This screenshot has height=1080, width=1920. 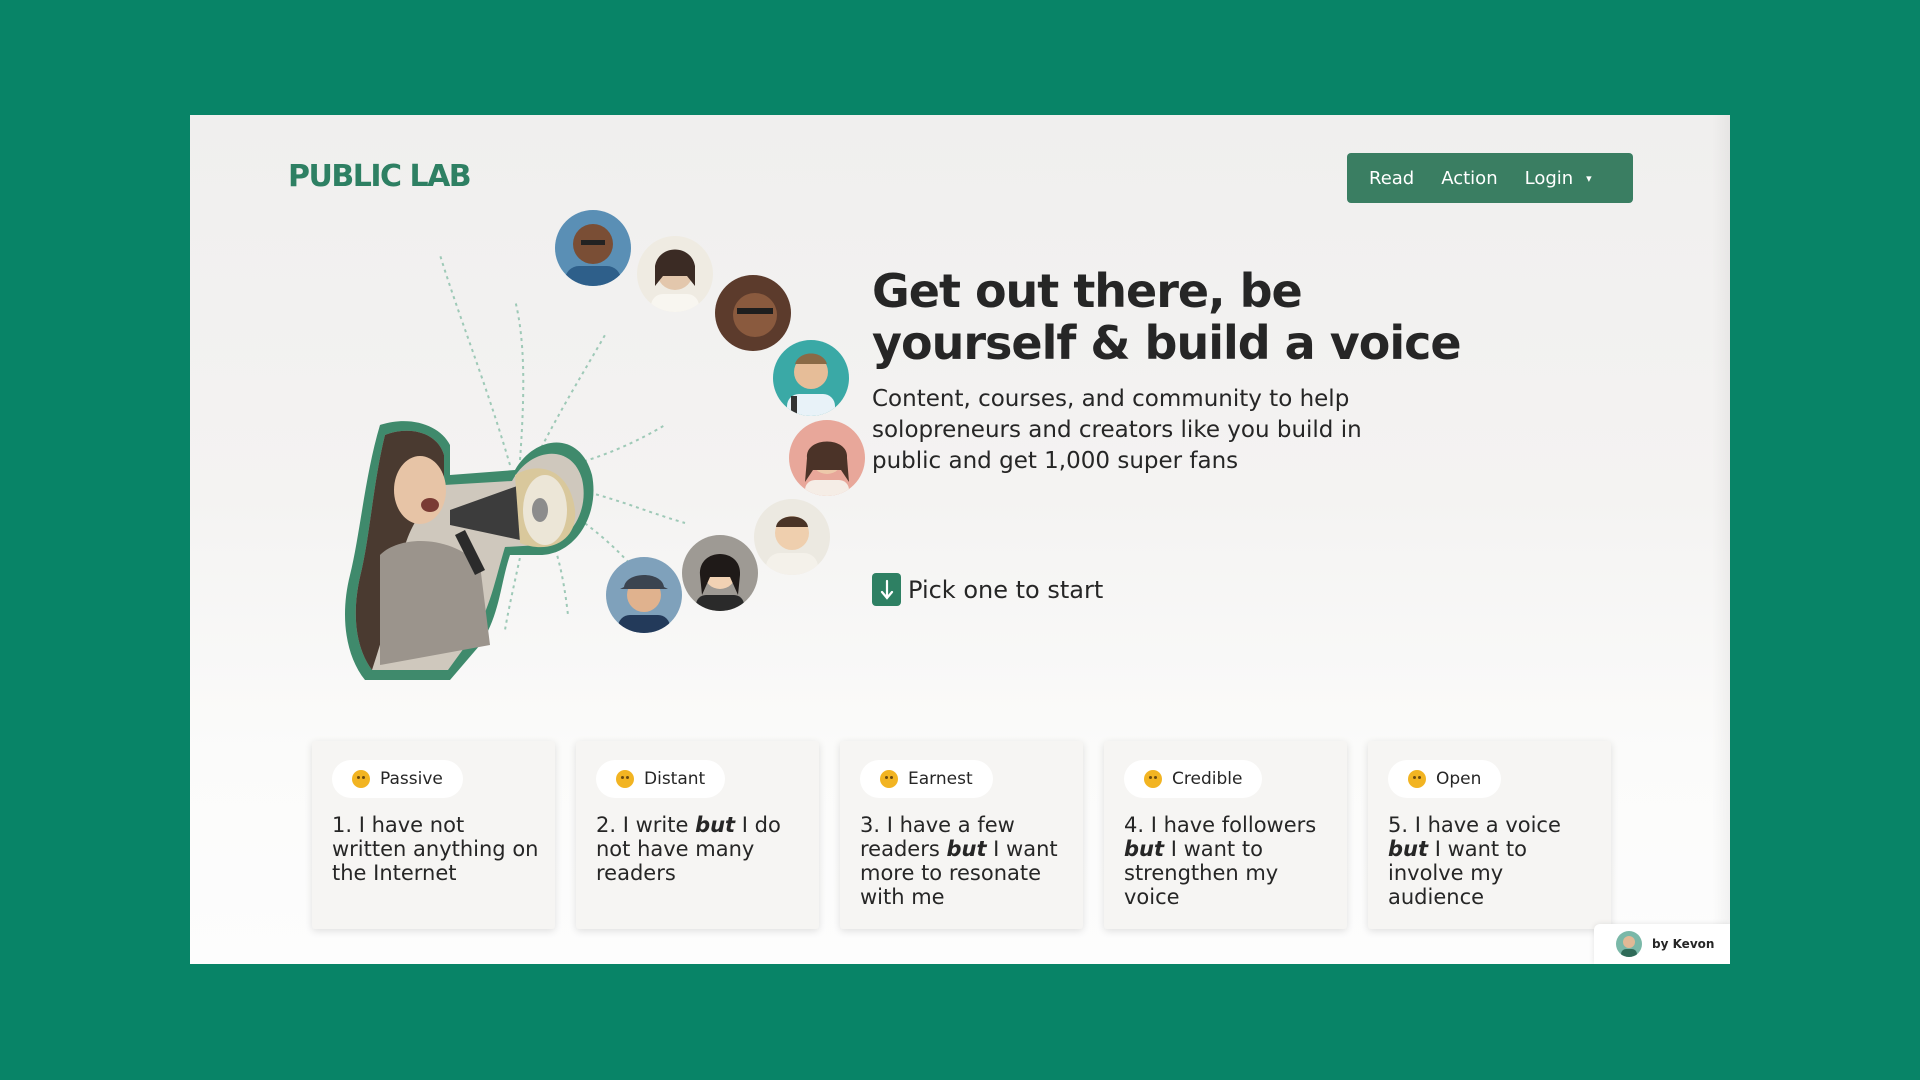 I want to click on mood-badge: Earnest, so click(x=926, y=779).